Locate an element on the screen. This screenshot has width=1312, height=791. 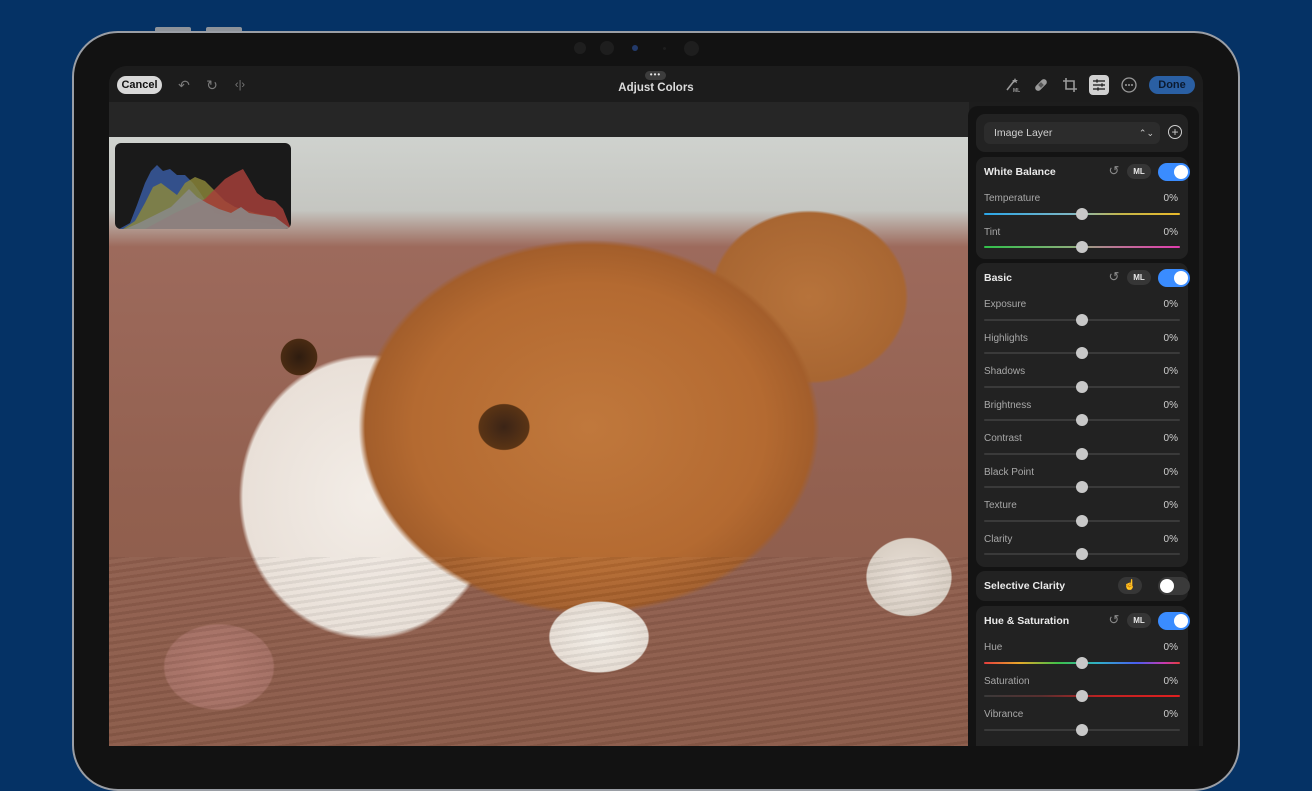
page-title: Adjust Colors is located at coordinates (656, 88).